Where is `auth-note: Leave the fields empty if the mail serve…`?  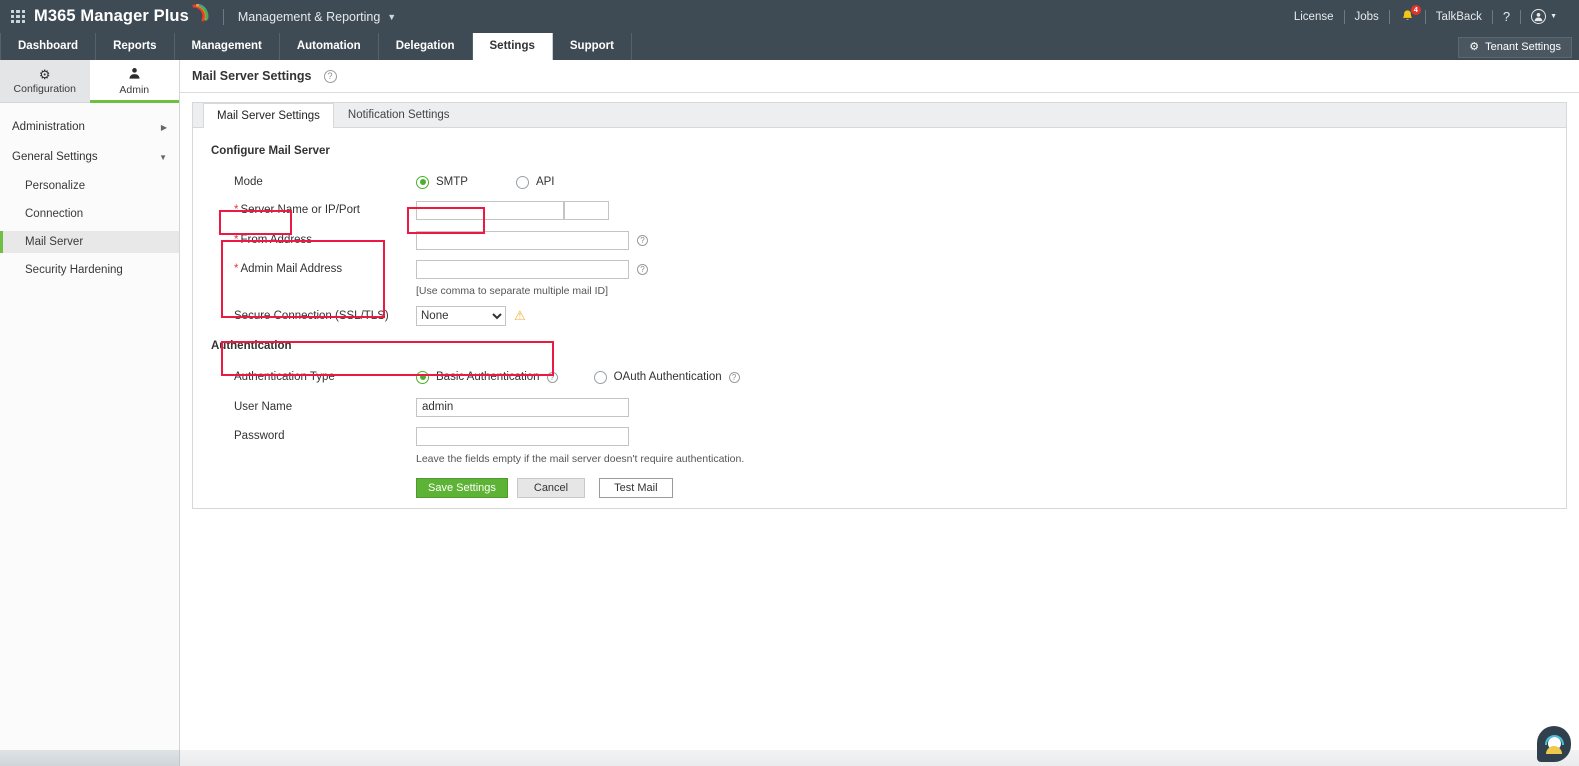 auth-note: Leave the fields empty if the mail serve… is located at coordinates (580, 459).